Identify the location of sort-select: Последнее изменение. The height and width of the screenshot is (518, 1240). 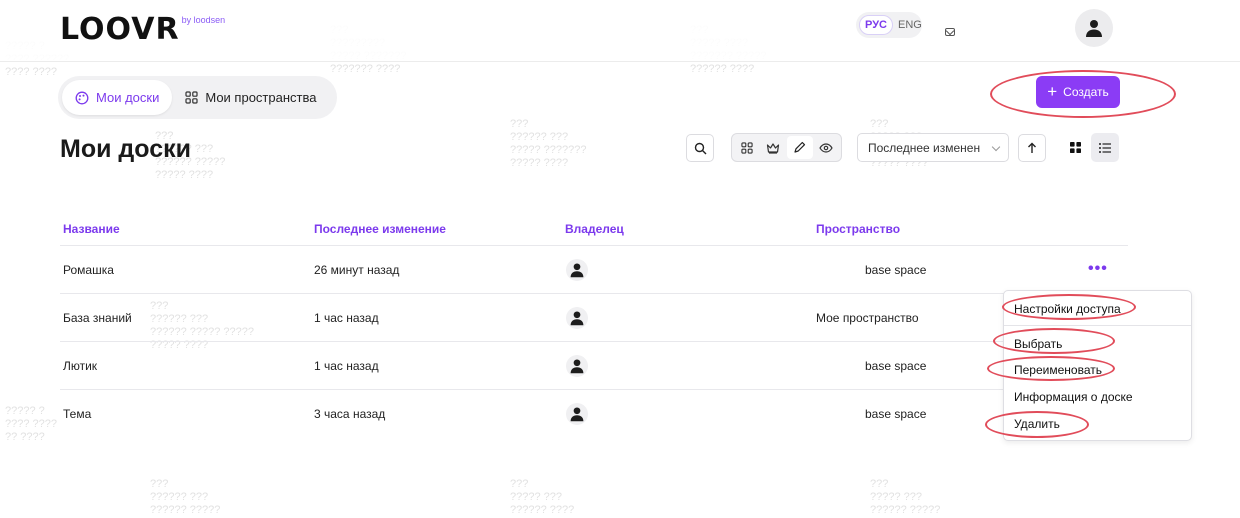
(933, 147).